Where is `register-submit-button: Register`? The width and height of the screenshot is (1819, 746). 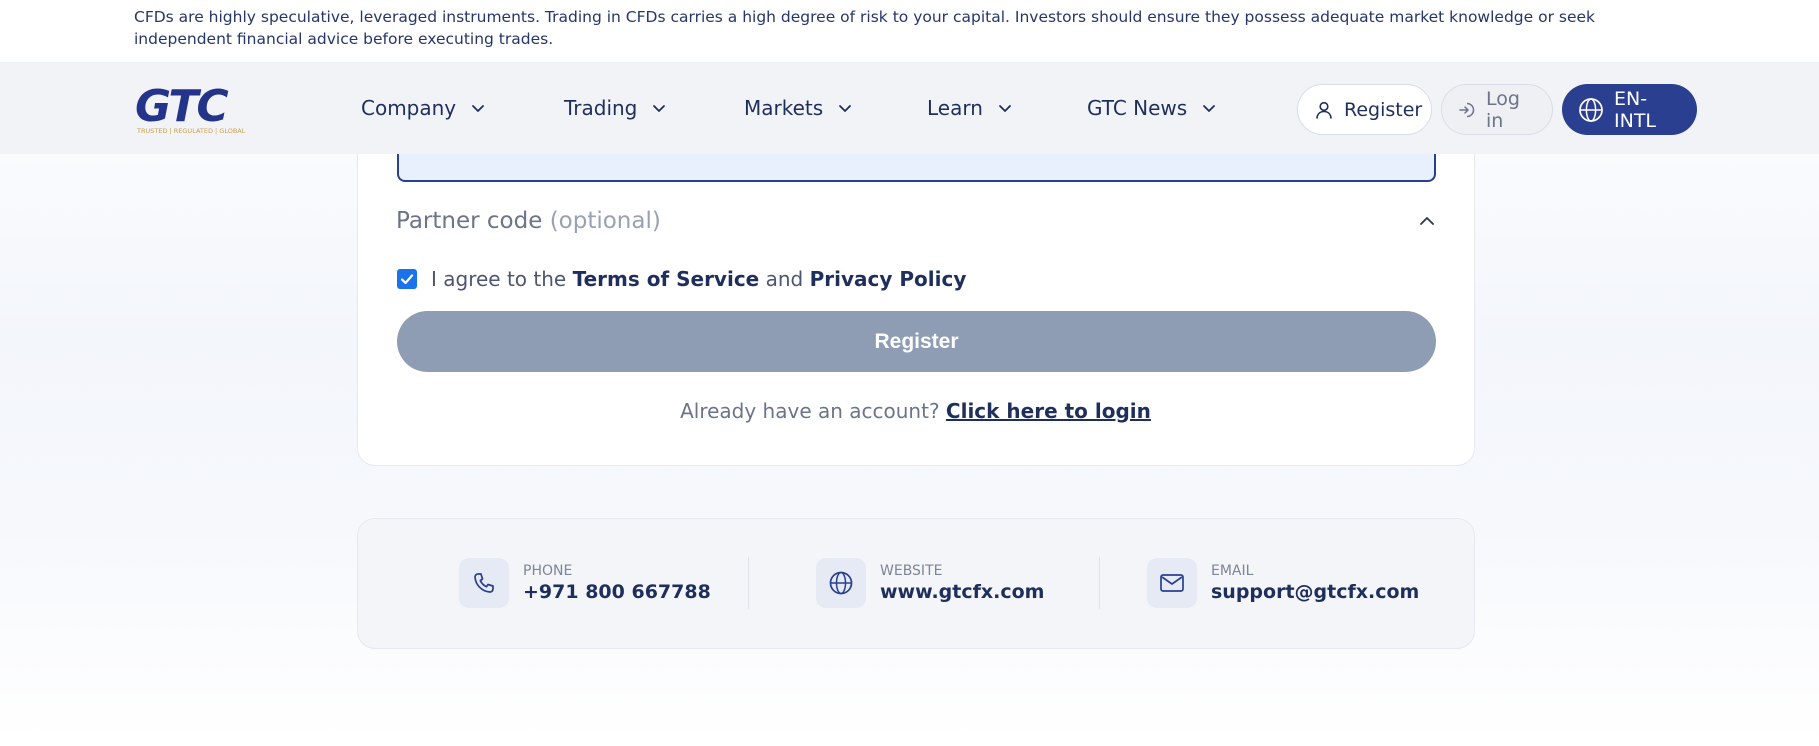 register-submit-button: Register is located at coordinates (916, 341).